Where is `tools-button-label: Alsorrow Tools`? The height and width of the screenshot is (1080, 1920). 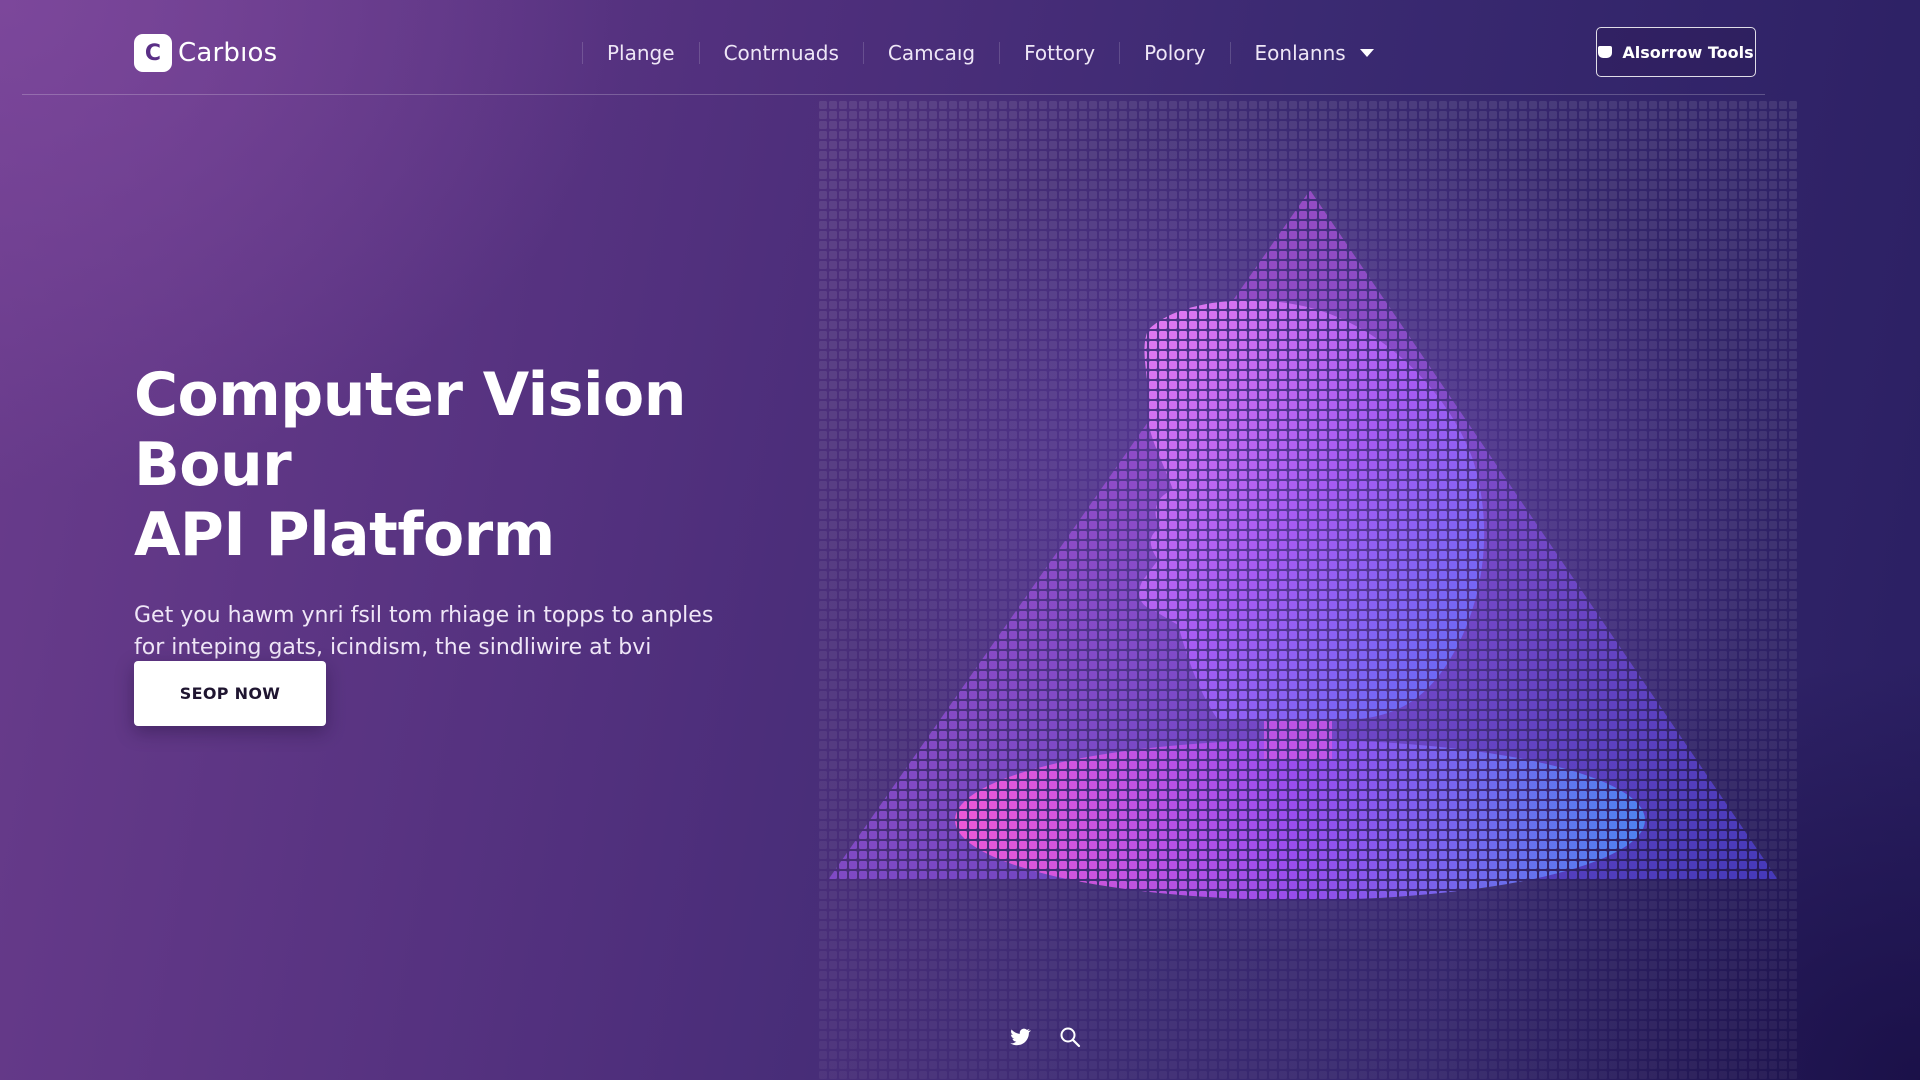
tools-button-label: Alsorrow Tools is located at coordinates (1688, 52).